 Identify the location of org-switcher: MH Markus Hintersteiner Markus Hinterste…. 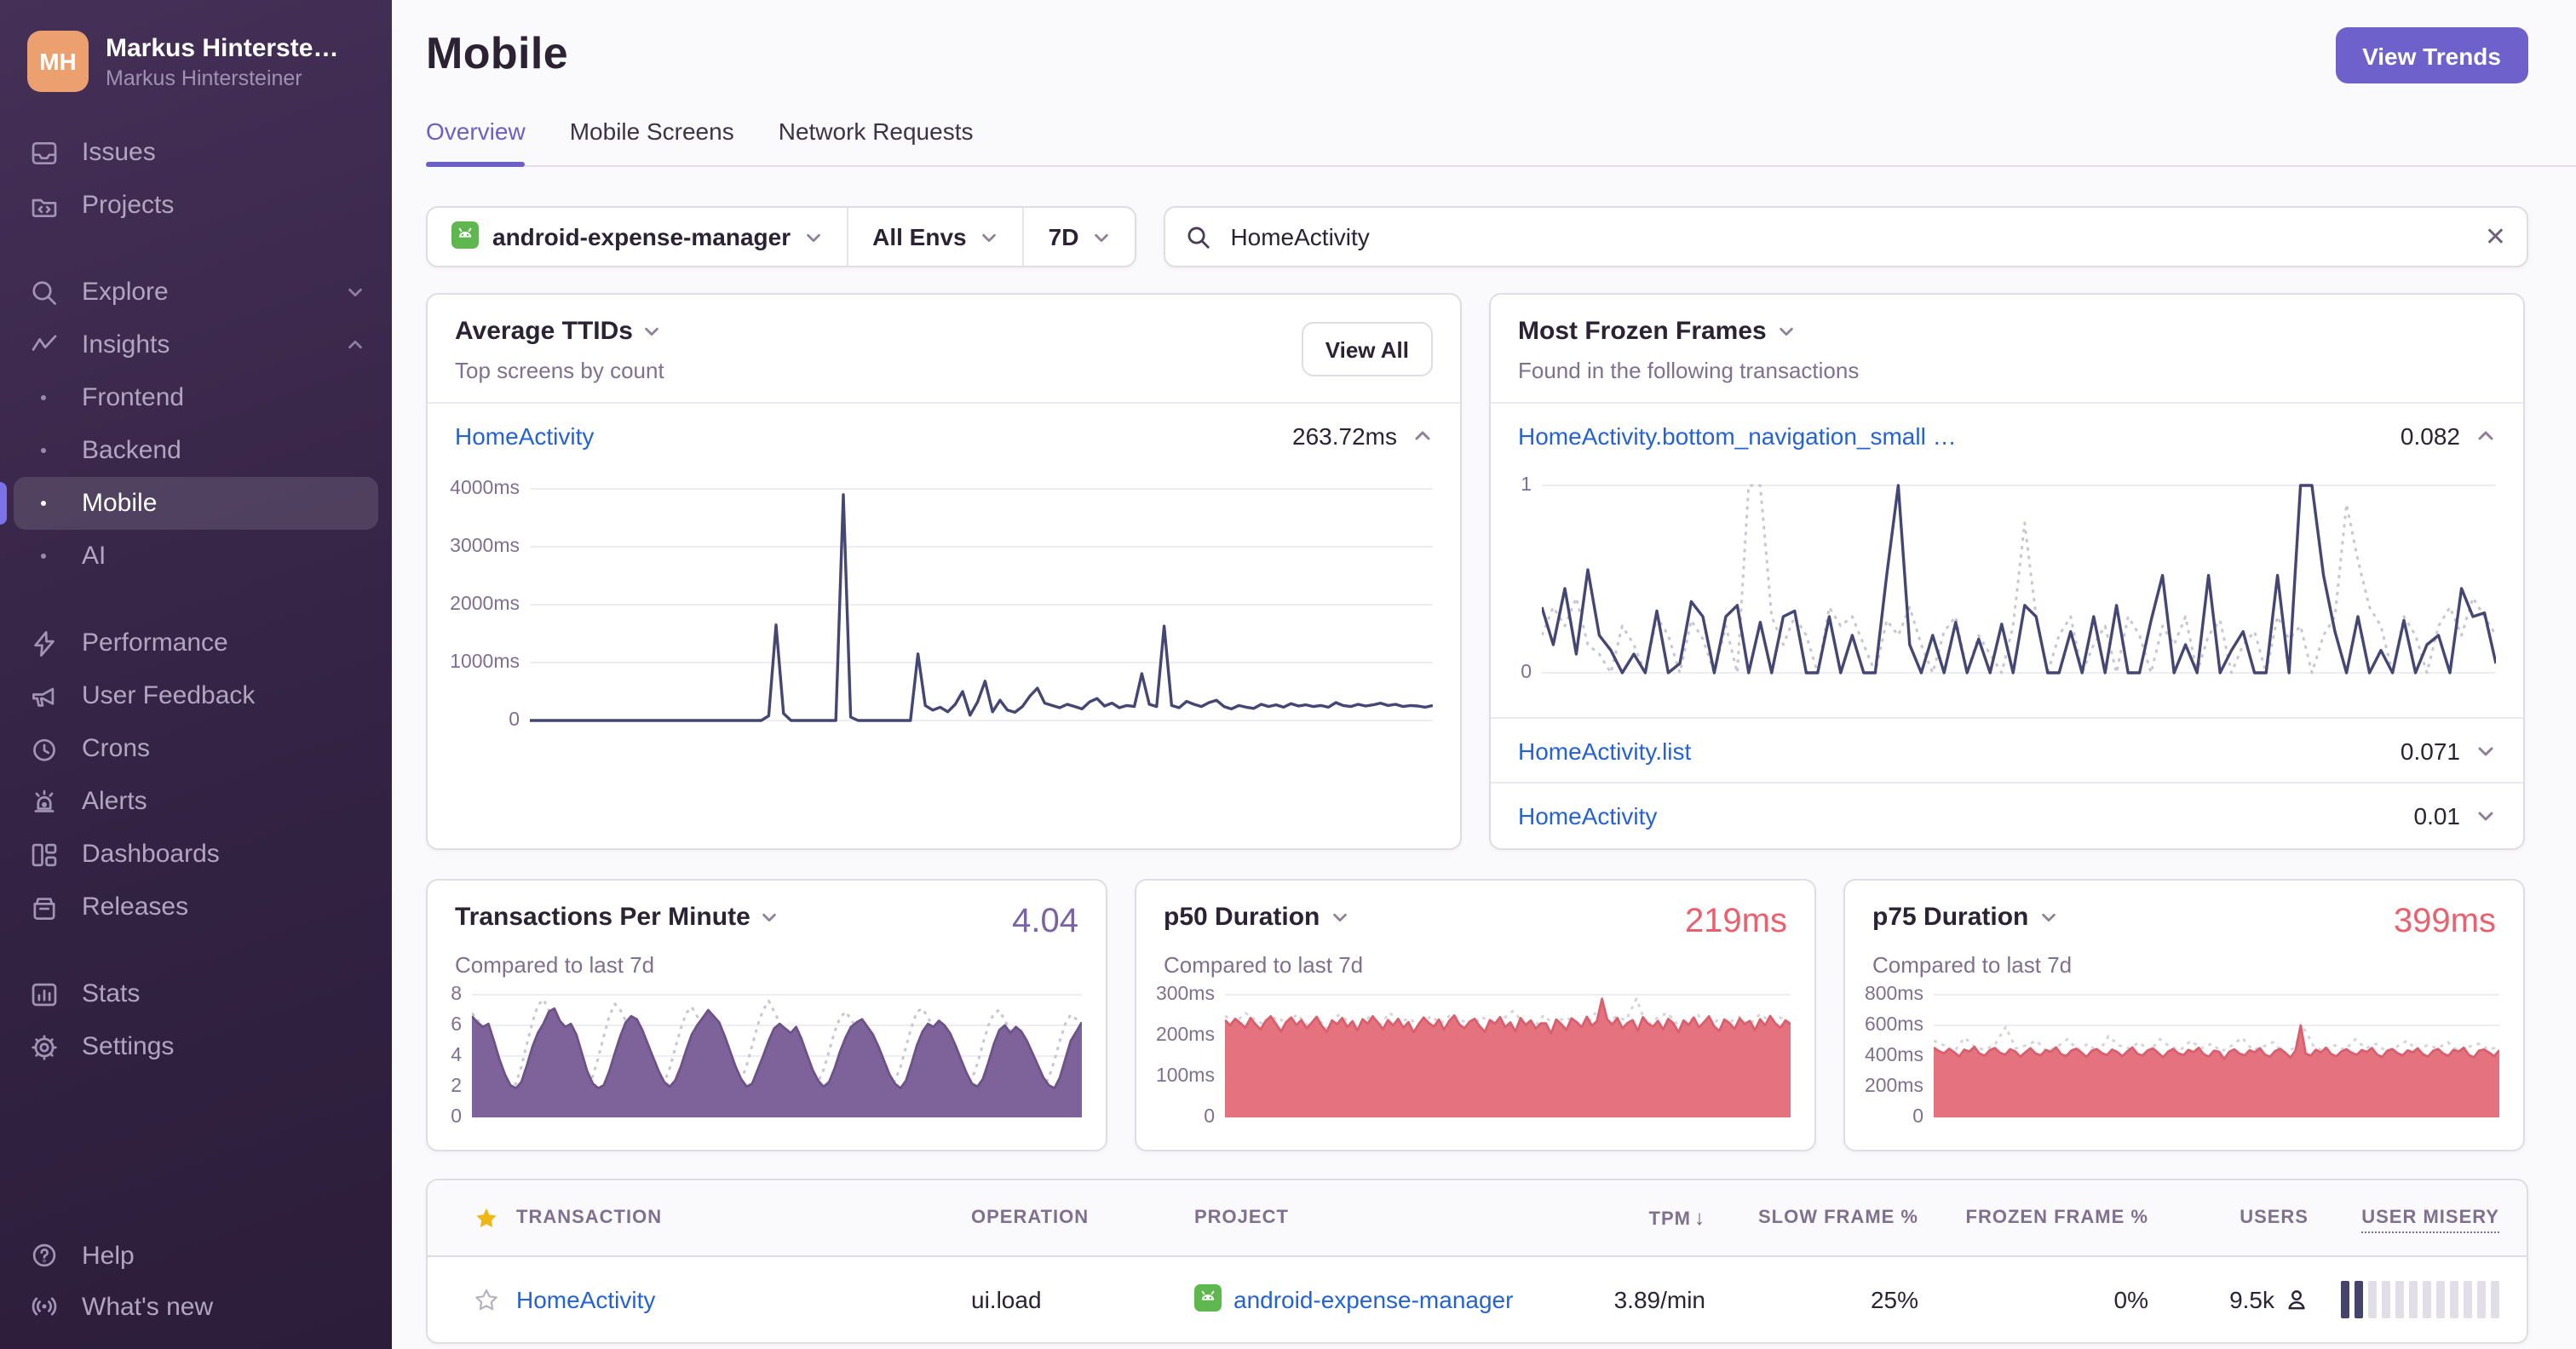
(196, 51).